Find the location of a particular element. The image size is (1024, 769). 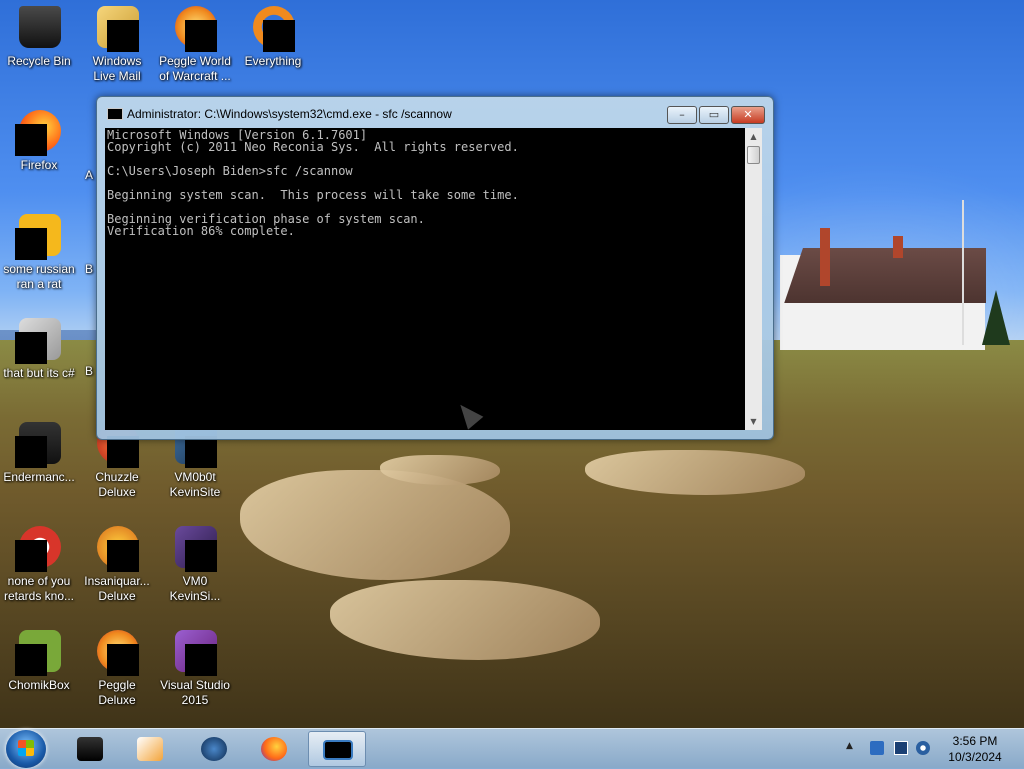

wallpaper-tree is located at coordinates (996, 317).